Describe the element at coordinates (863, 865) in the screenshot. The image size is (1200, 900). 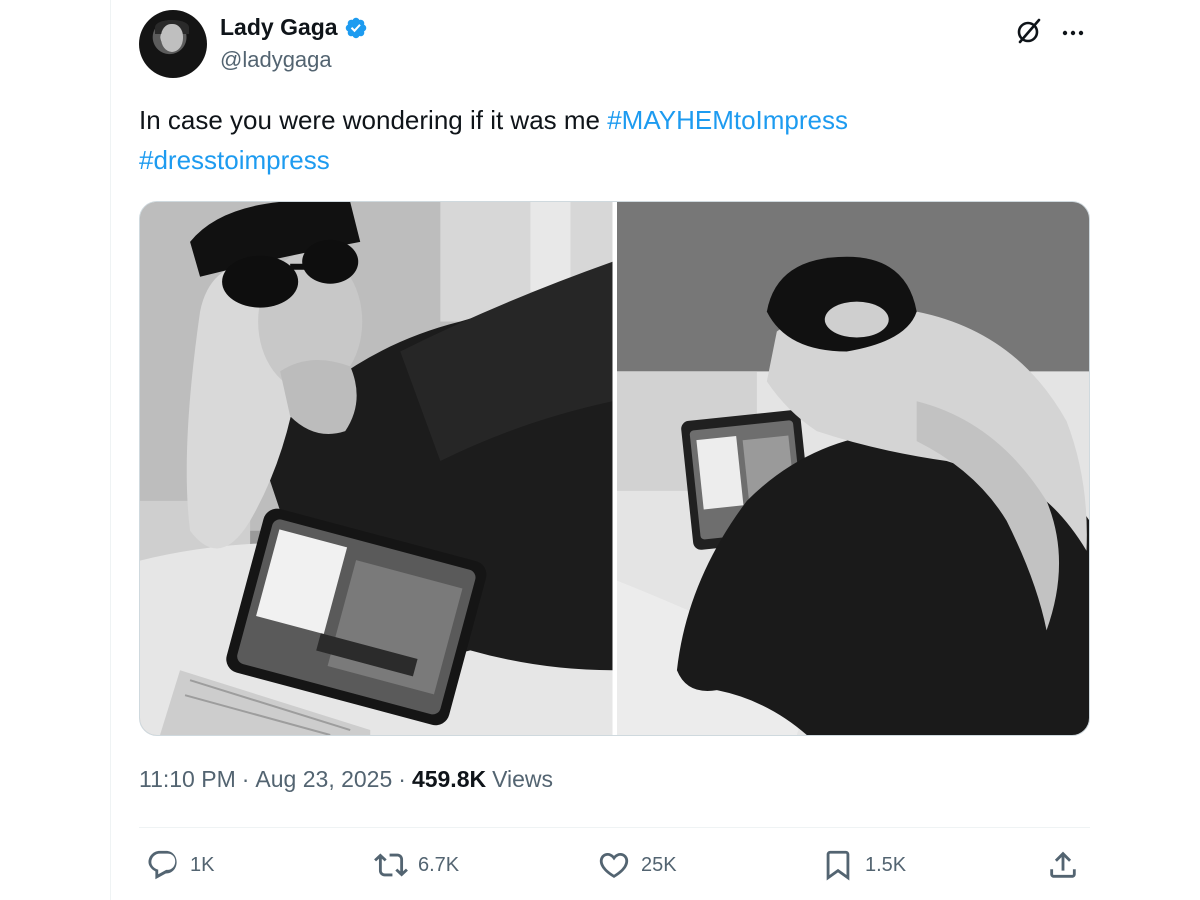
I see `bookmark-button: 1.5K` at that location.